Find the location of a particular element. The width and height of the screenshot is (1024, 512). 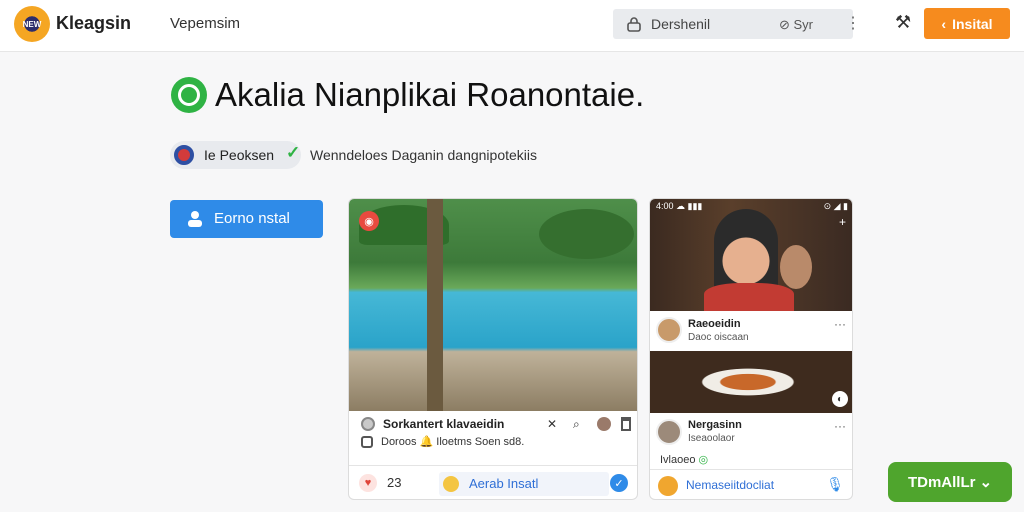

post-subtitle: Iseaoolaor is located at coordinates (711, 438).